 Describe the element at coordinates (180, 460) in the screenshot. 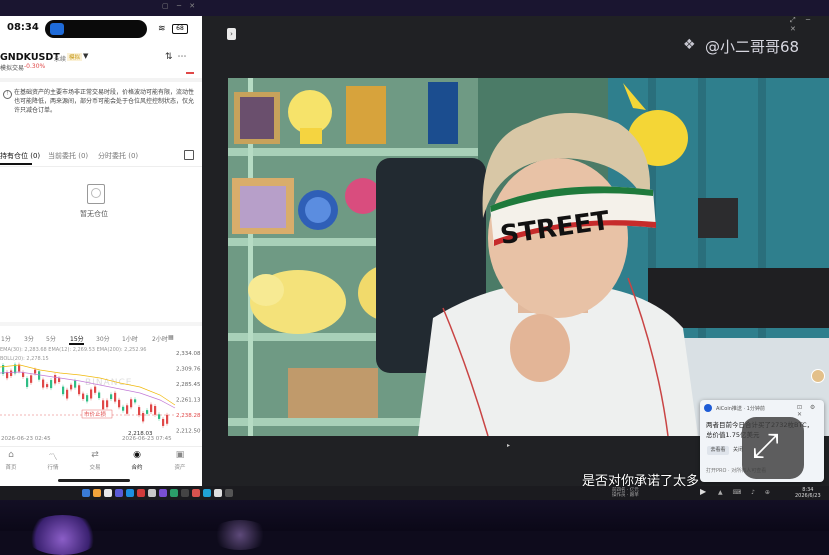

I see `nav-assets: ▣ 资产` at that location.